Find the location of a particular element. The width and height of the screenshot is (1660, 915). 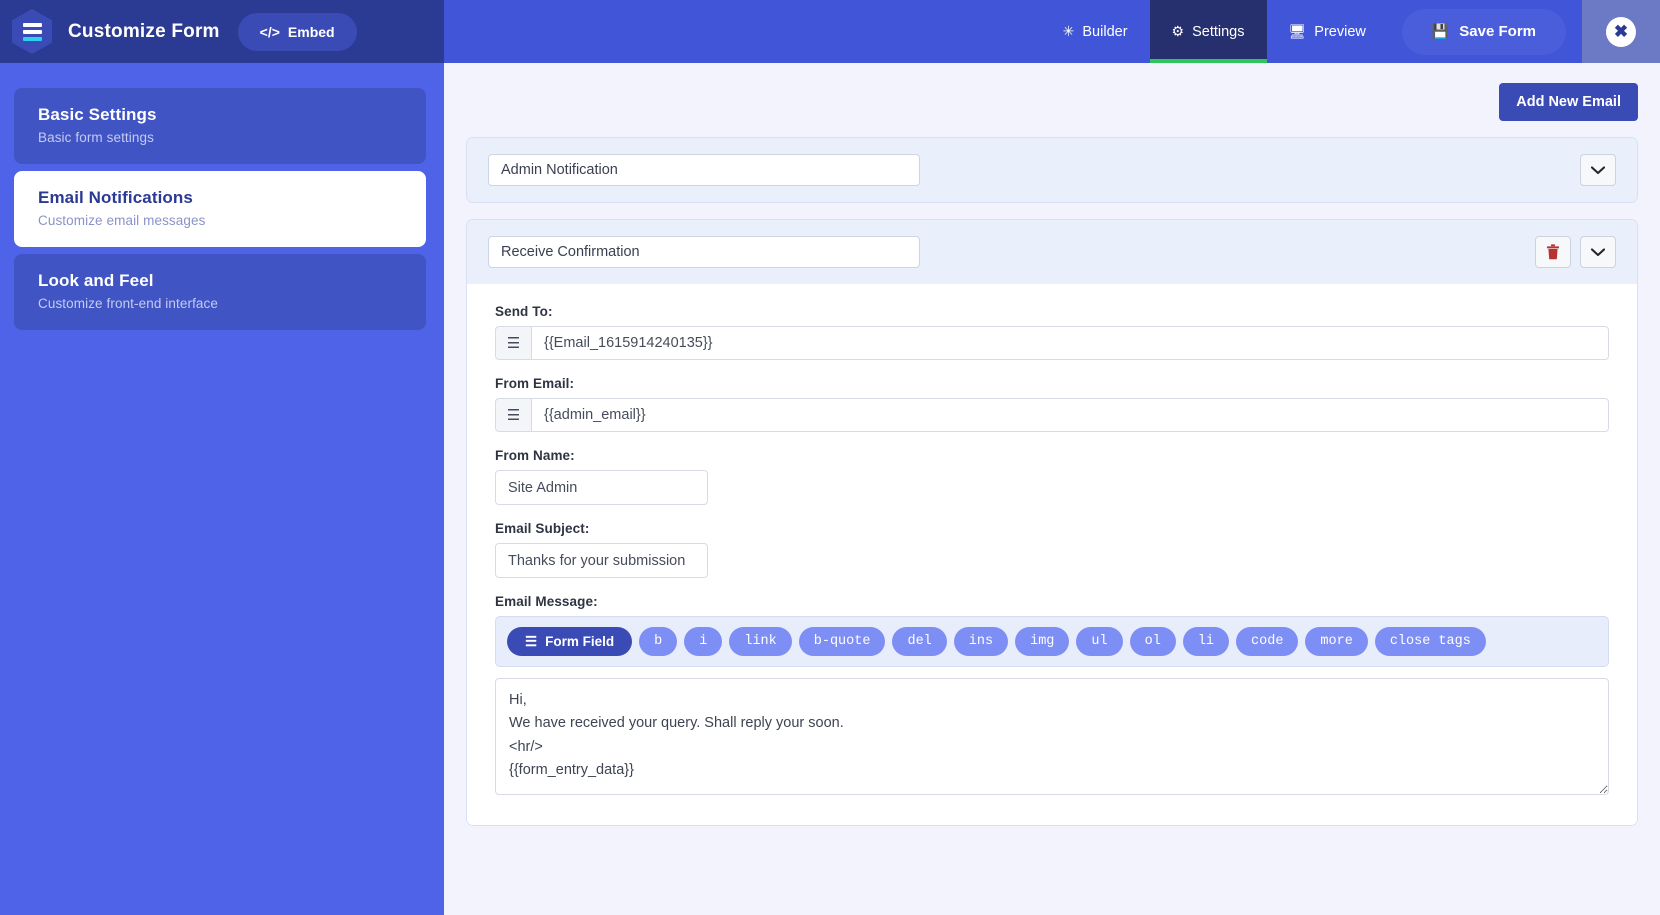

toolbar-ul-button: ul is located at coordinates (1099, 641).